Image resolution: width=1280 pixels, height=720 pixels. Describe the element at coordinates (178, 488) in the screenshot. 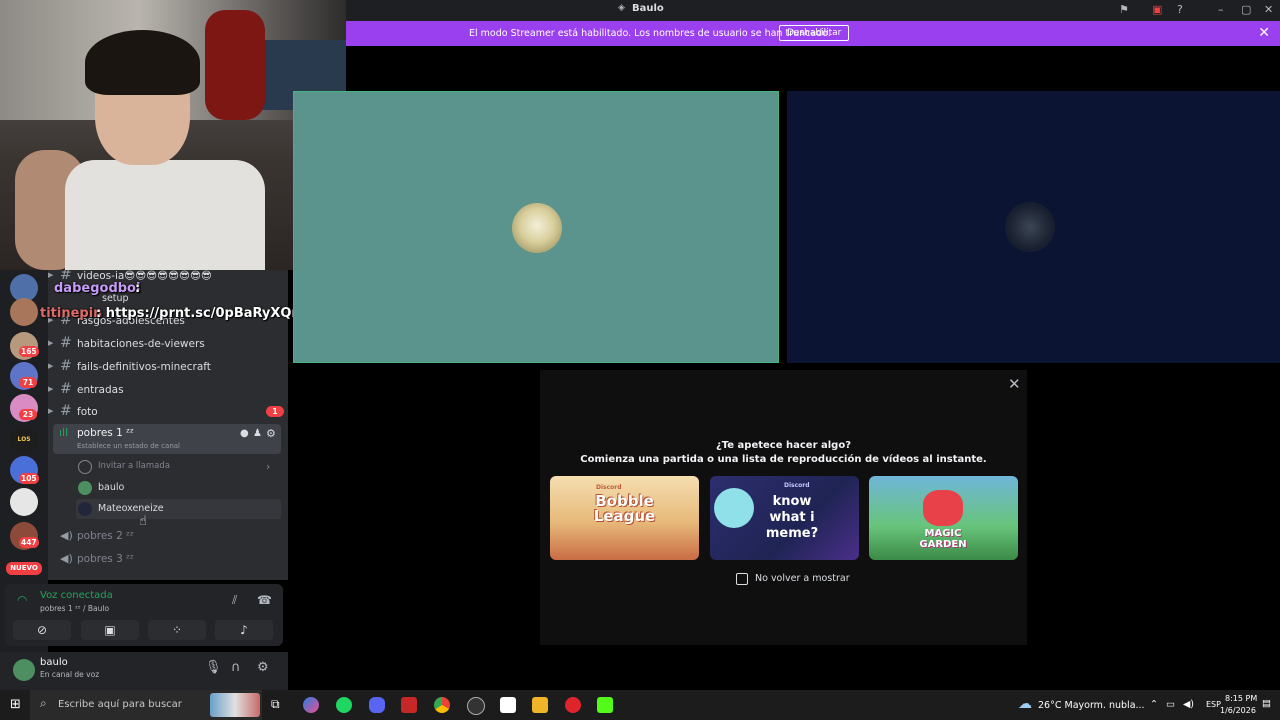

I see `voice-member-baulo: baulo` at that location.